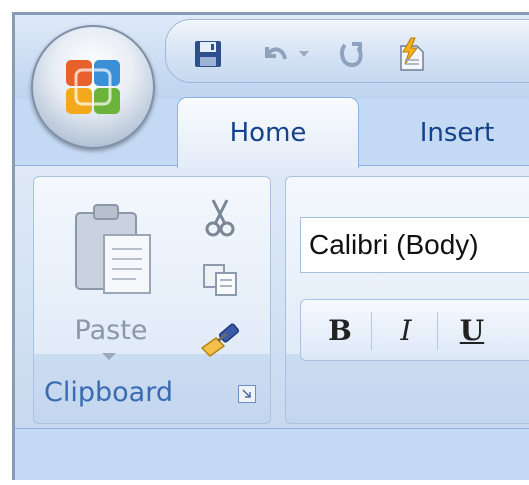 The width and height of the screenshot is (529, 485). I want to click on copy-icon, so click(220, 280).